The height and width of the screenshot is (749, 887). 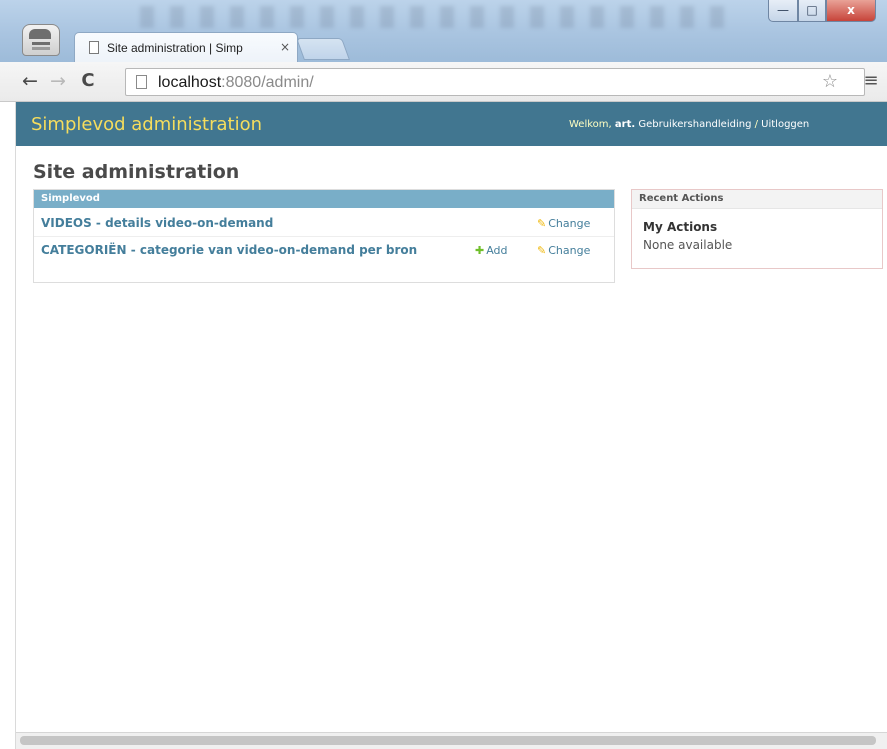 I want to click on url-host: localhost, so click(x=190, y=82).